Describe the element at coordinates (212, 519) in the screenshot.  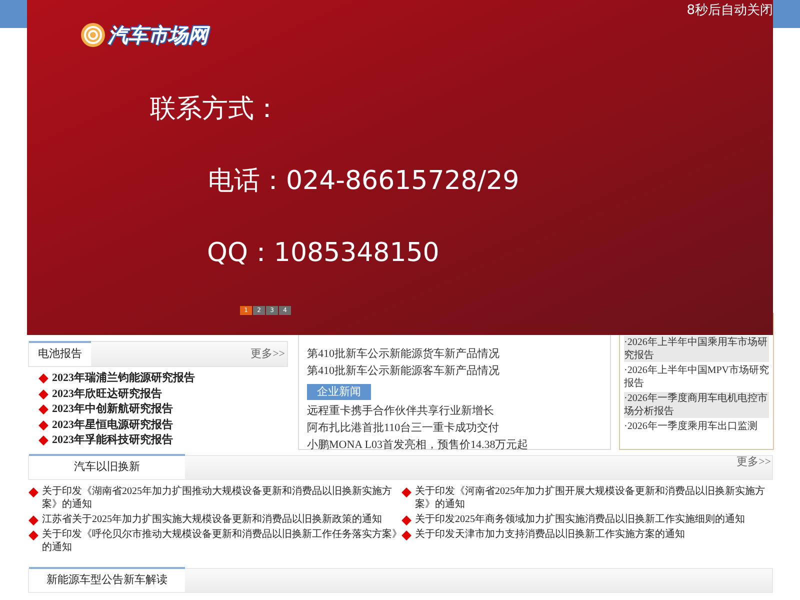
I see `policy-link: 江苏省关于2025年加力扩围实施大规模设备更新和消费品以旧换新政策的通知` at that location.